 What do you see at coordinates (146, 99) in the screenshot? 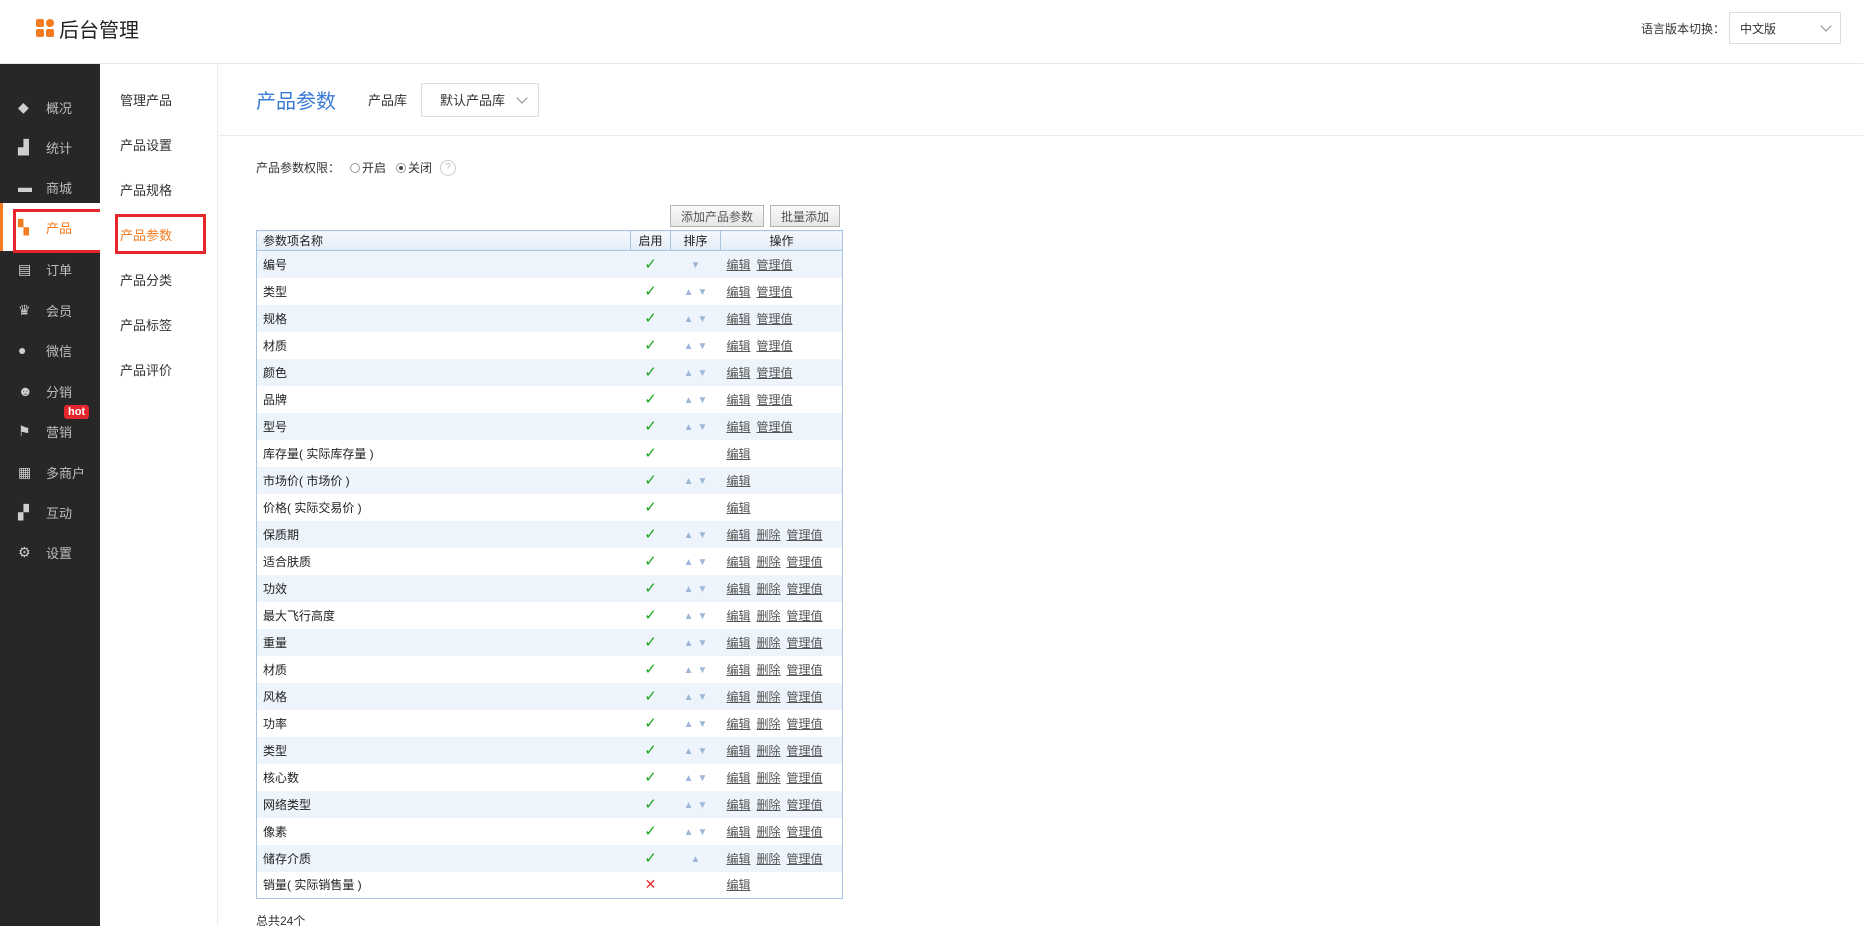
I see `subnav-item-0: 管理产品` at bounding box center [146, 99].